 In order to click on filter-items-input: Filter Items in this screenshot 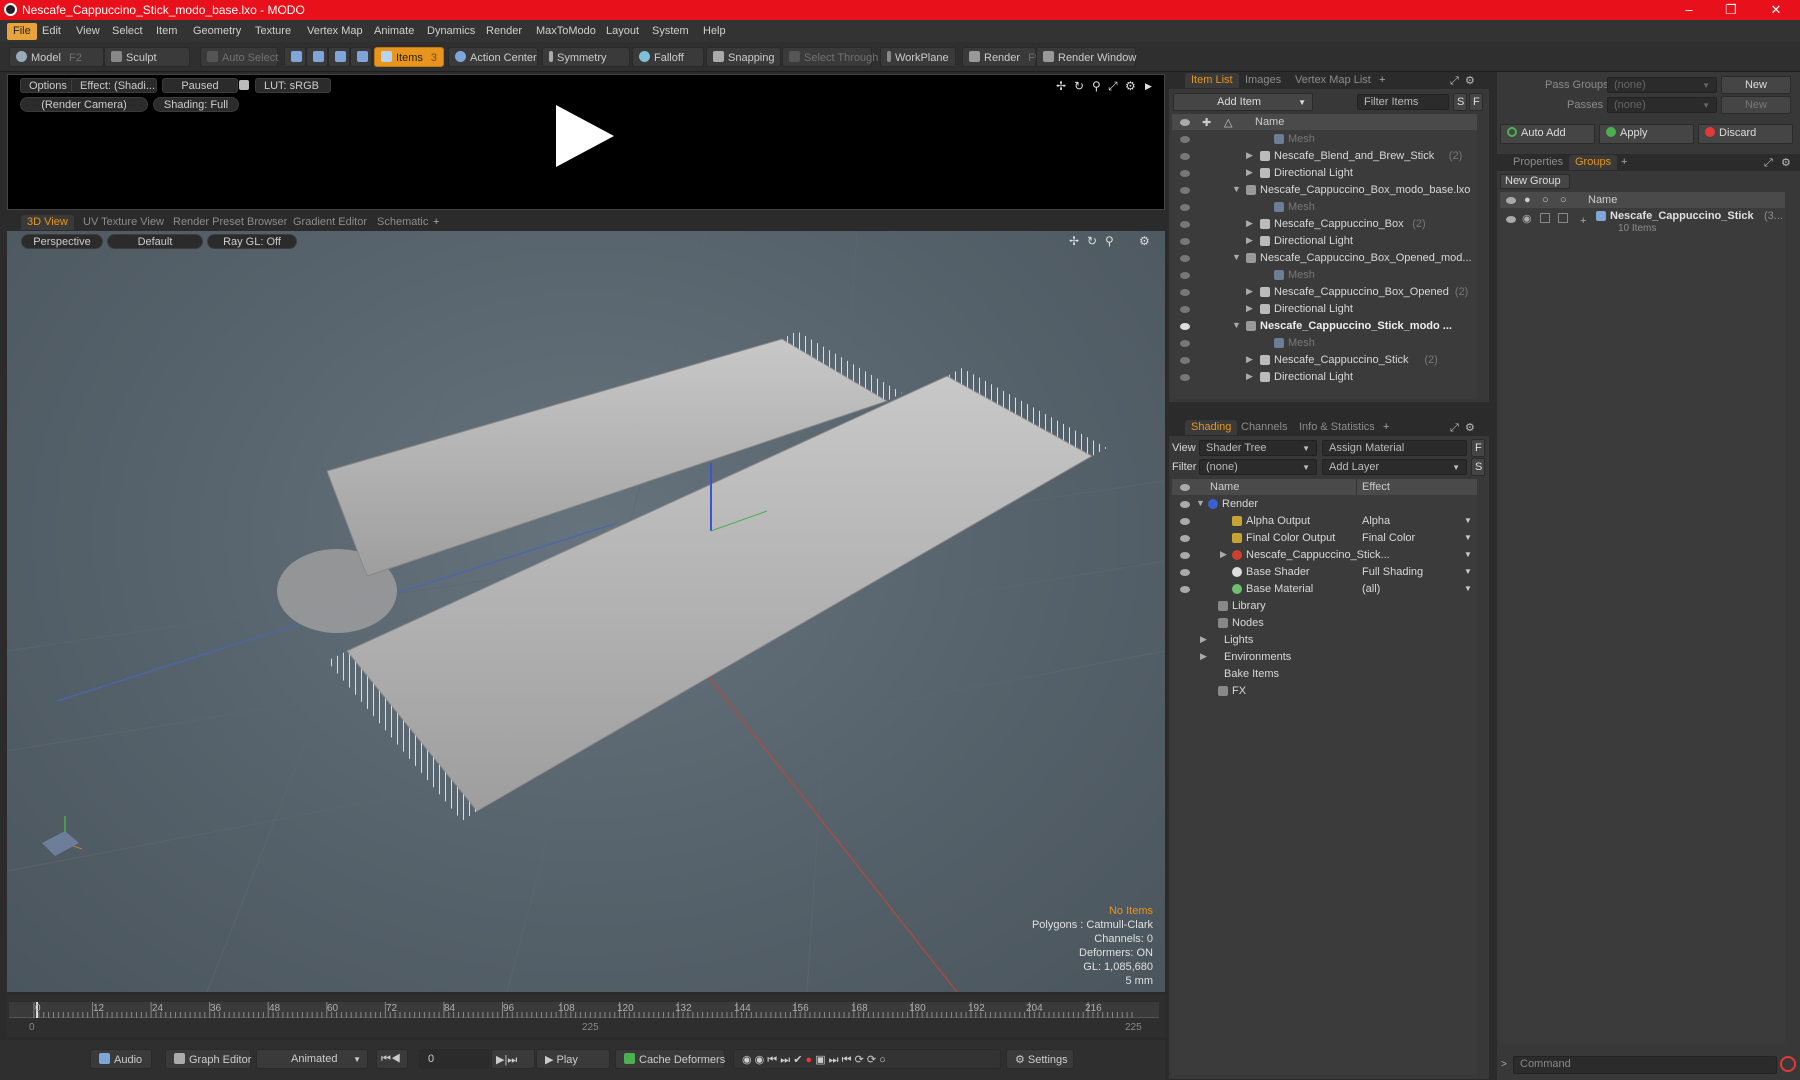, I will do `click(1403, 102)`.